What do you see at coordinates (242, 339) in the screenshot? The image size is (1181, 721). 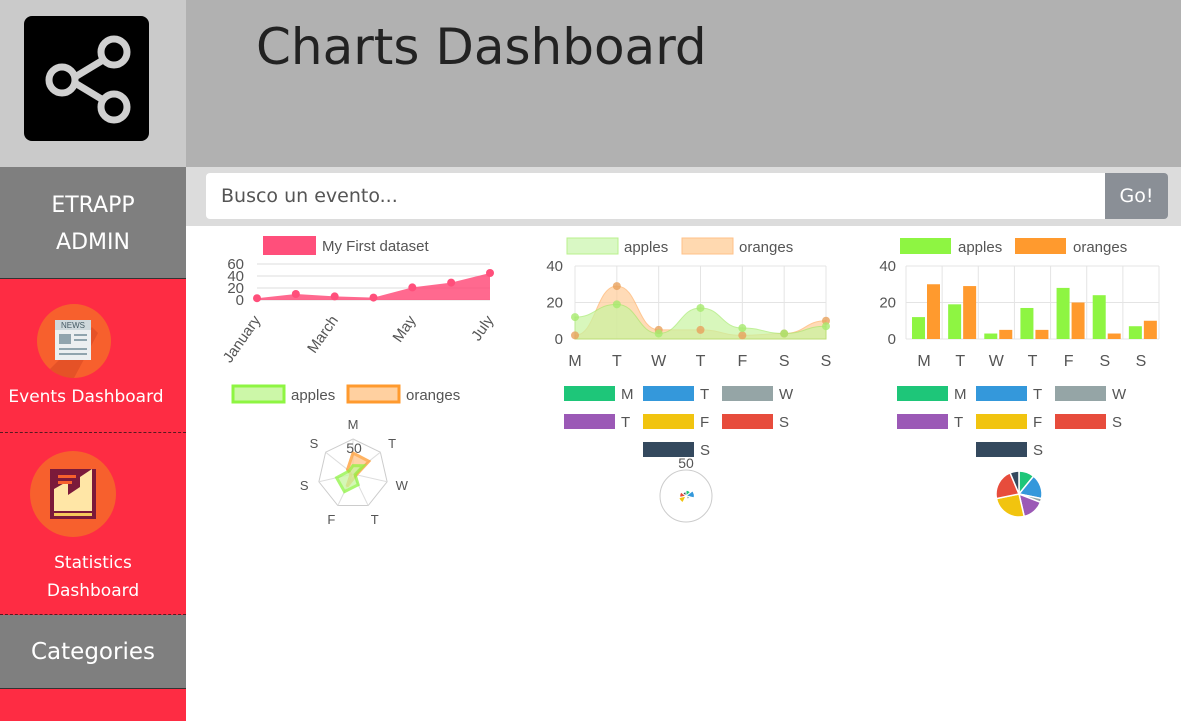 I see `x-tick-label: January` at bounding box center [242, 339].